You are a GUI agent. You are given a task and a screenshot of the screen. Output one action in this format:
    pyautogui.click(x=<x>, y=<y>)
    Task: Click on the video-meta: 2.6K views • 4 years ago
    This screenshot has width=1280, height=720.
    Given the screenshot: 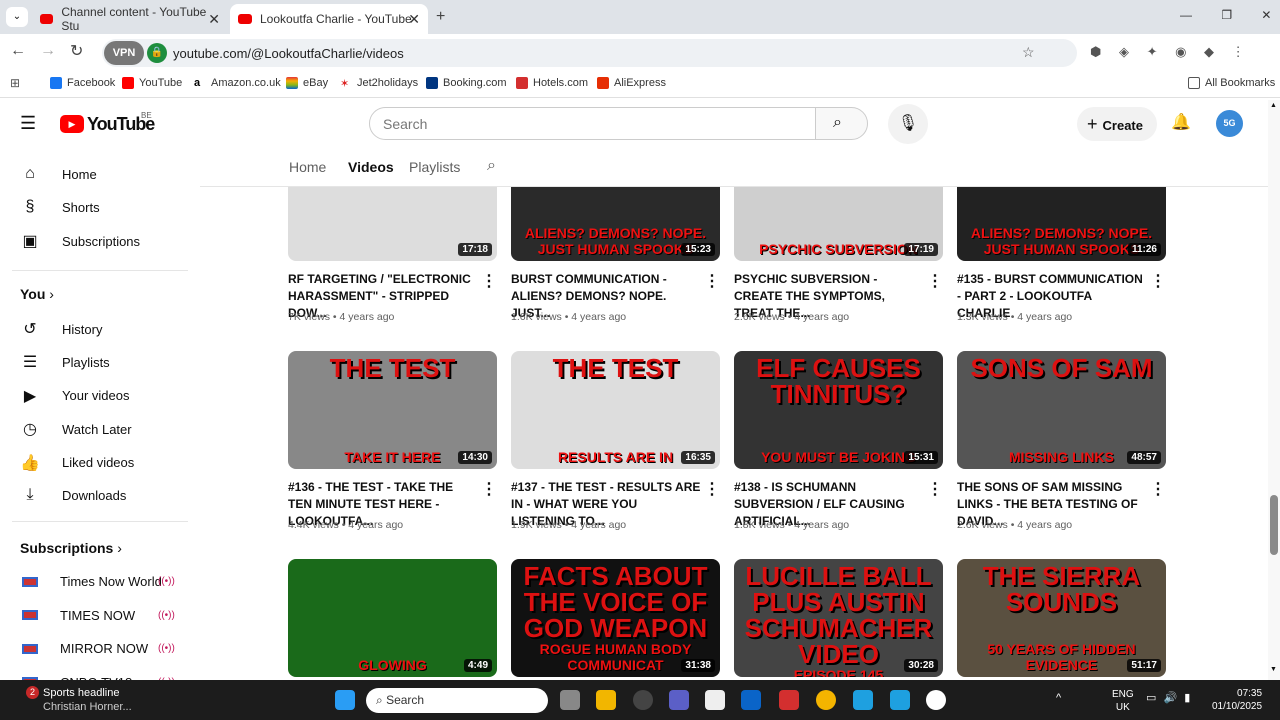 What is the action you would take?
    pyautogui.click(x=792, y=317)
    